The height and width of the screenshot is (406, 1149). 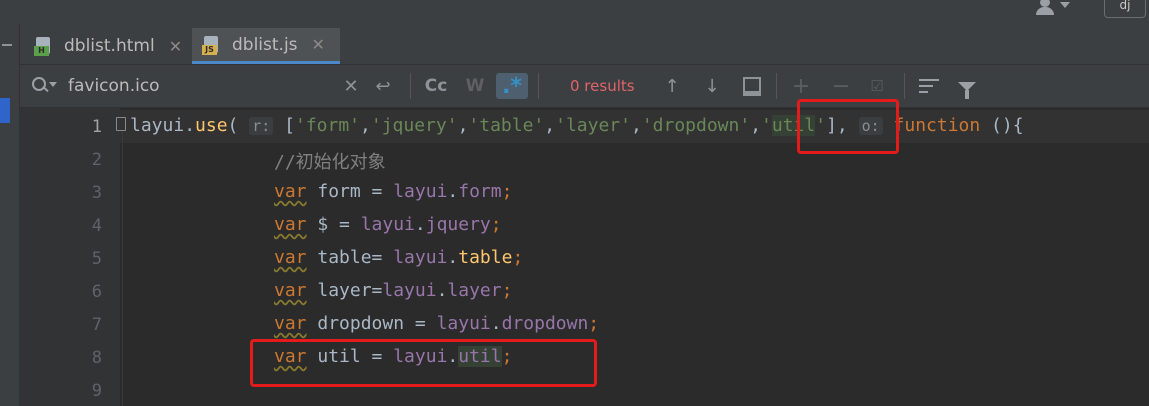 What do you see at coordinates (967, 86) in the screenshot?
I see `filter-icon` at bounding box center [967, 86].